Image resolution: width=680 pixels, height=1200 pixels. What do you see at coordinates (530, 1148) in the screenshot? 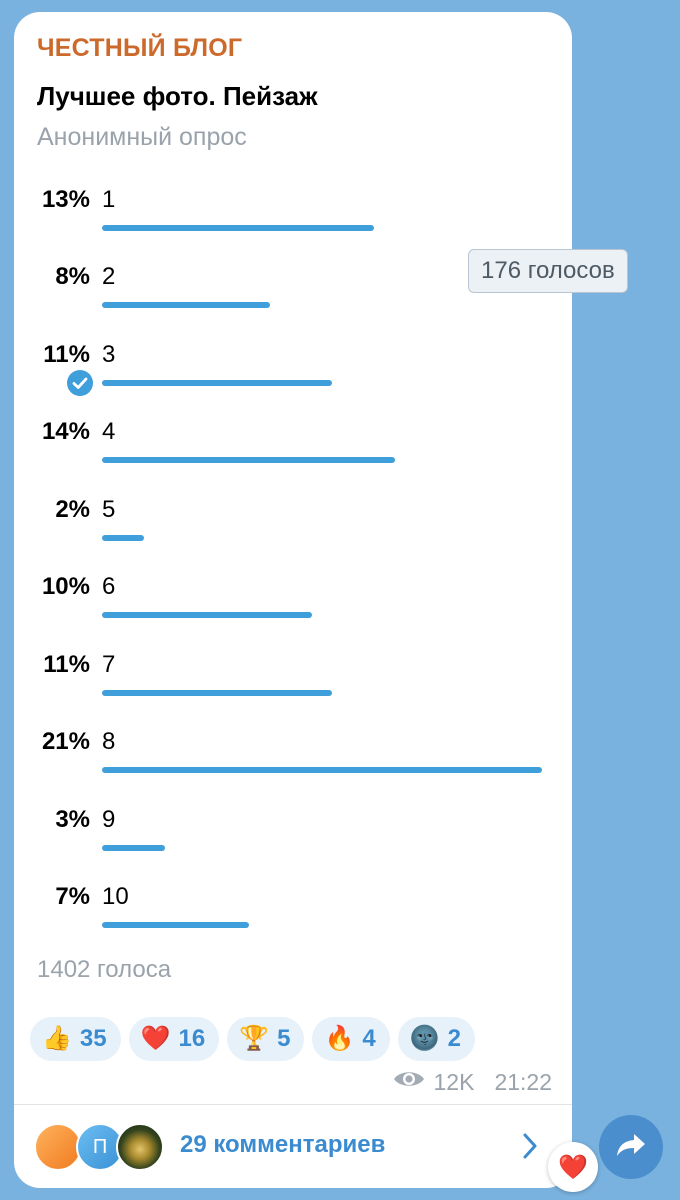
I see `chevron-right-icon` at bounding box center [530, 1148].